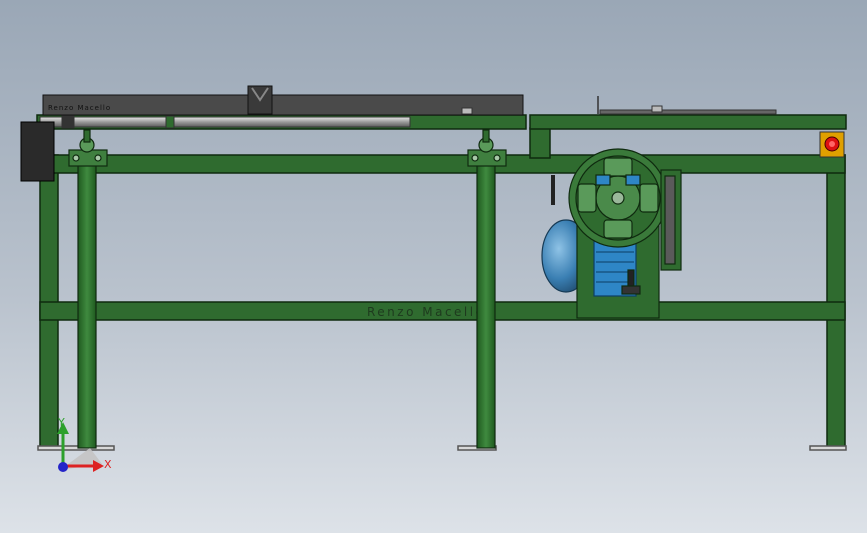  What do you see at coordinates (540, 143) in the screenshot?
I see `frame-riser` at bounding box center [540, 143].